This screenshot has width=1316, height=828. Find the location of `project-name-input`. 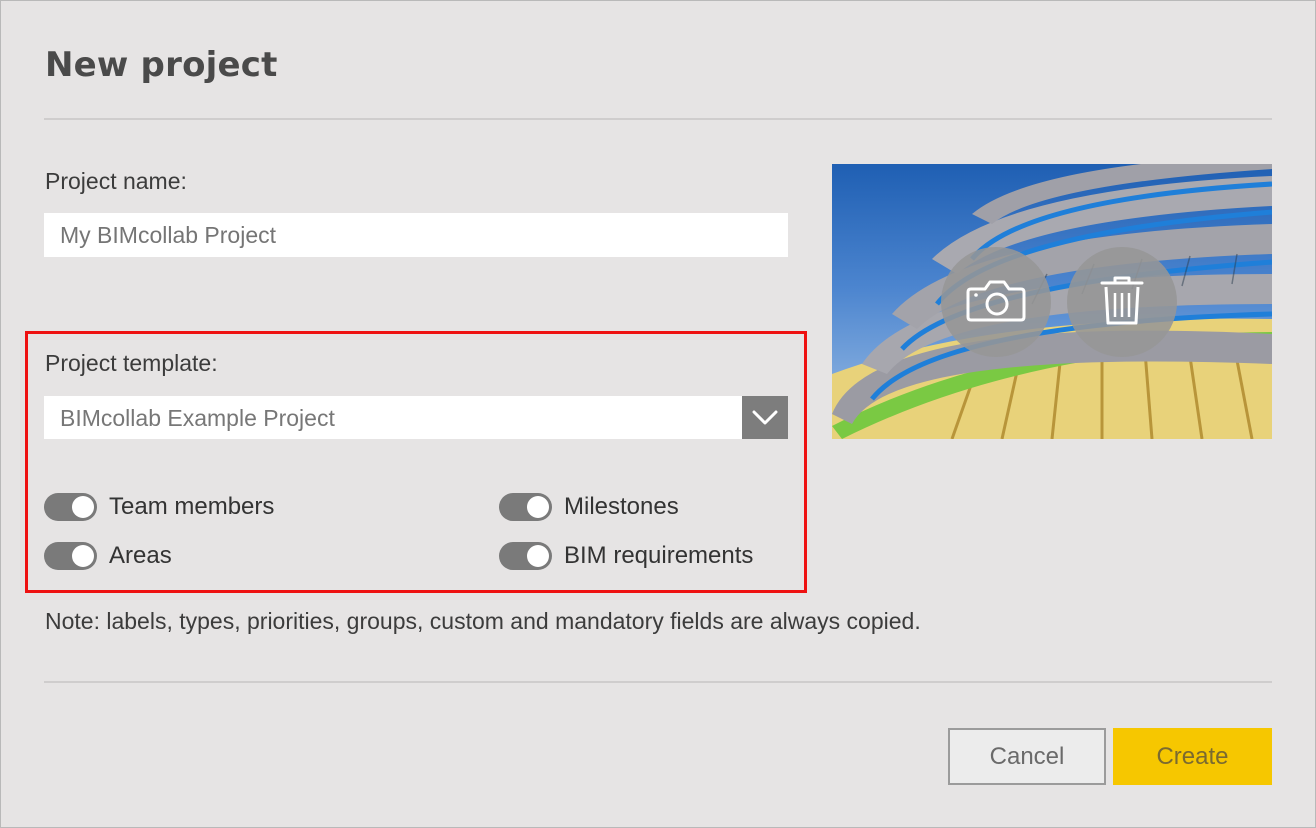

project-name-input is located at coordinates (416, 235).